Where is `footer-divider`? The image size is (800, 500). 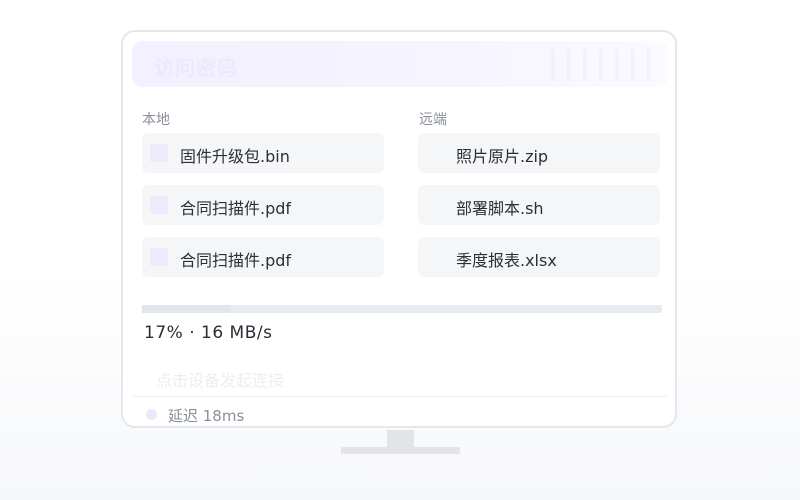
footer-divider is located at coordinates (400, 396).